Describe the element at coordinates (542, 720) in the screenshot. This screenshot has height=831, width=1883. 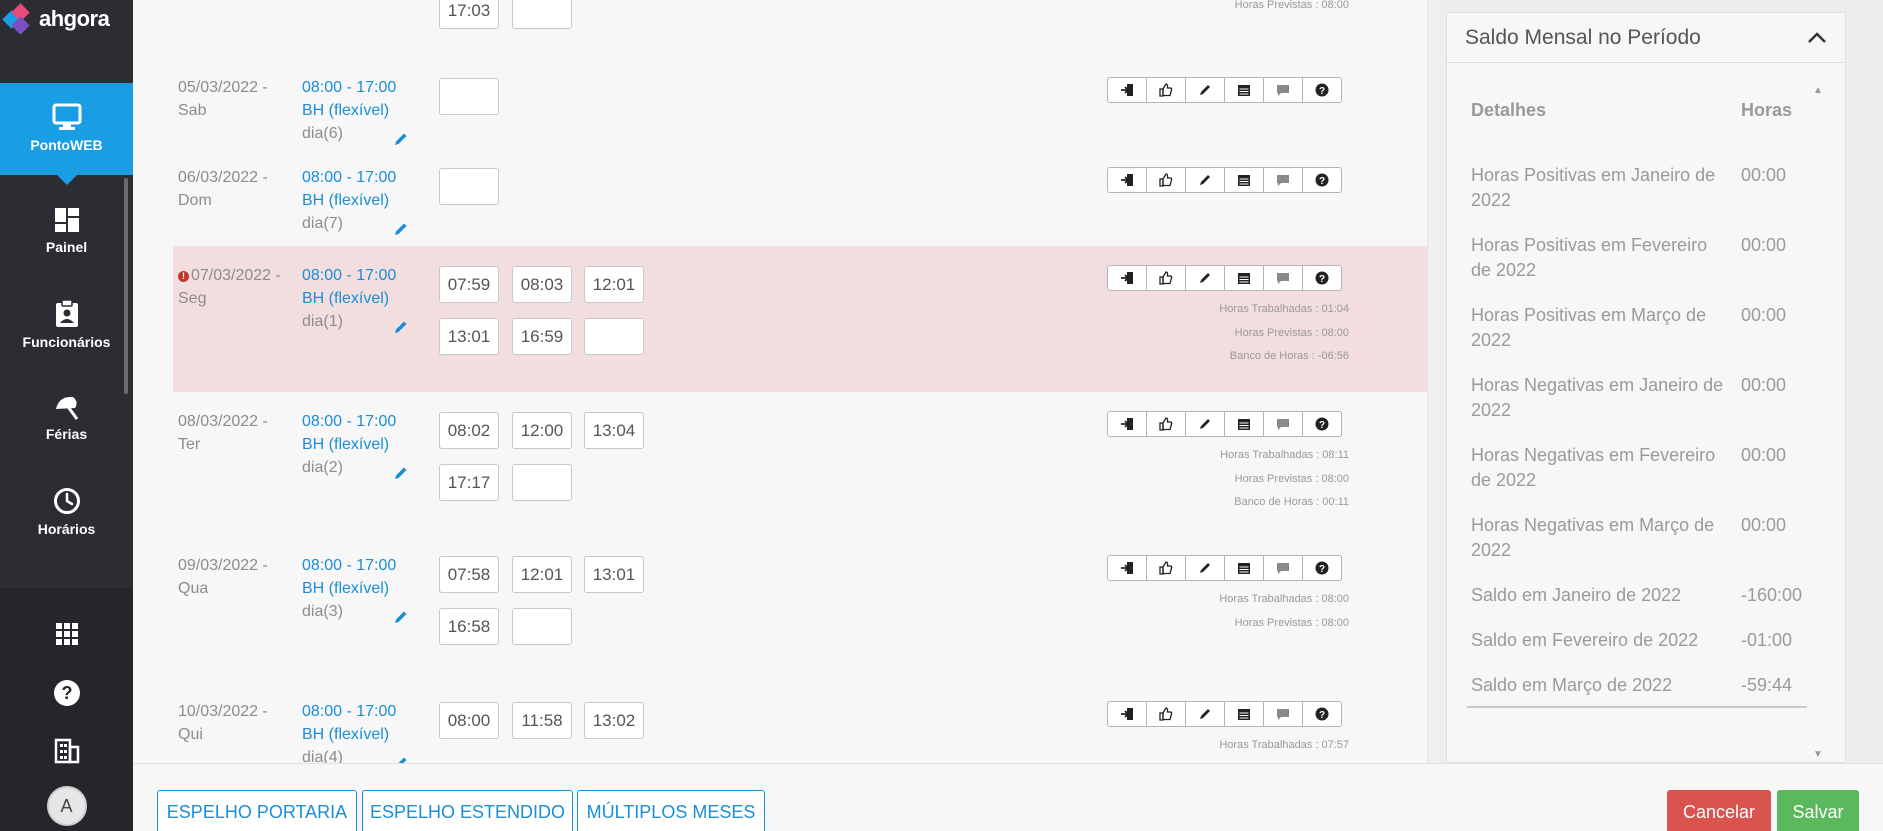
I see `time-entry: 11:58` at that location.